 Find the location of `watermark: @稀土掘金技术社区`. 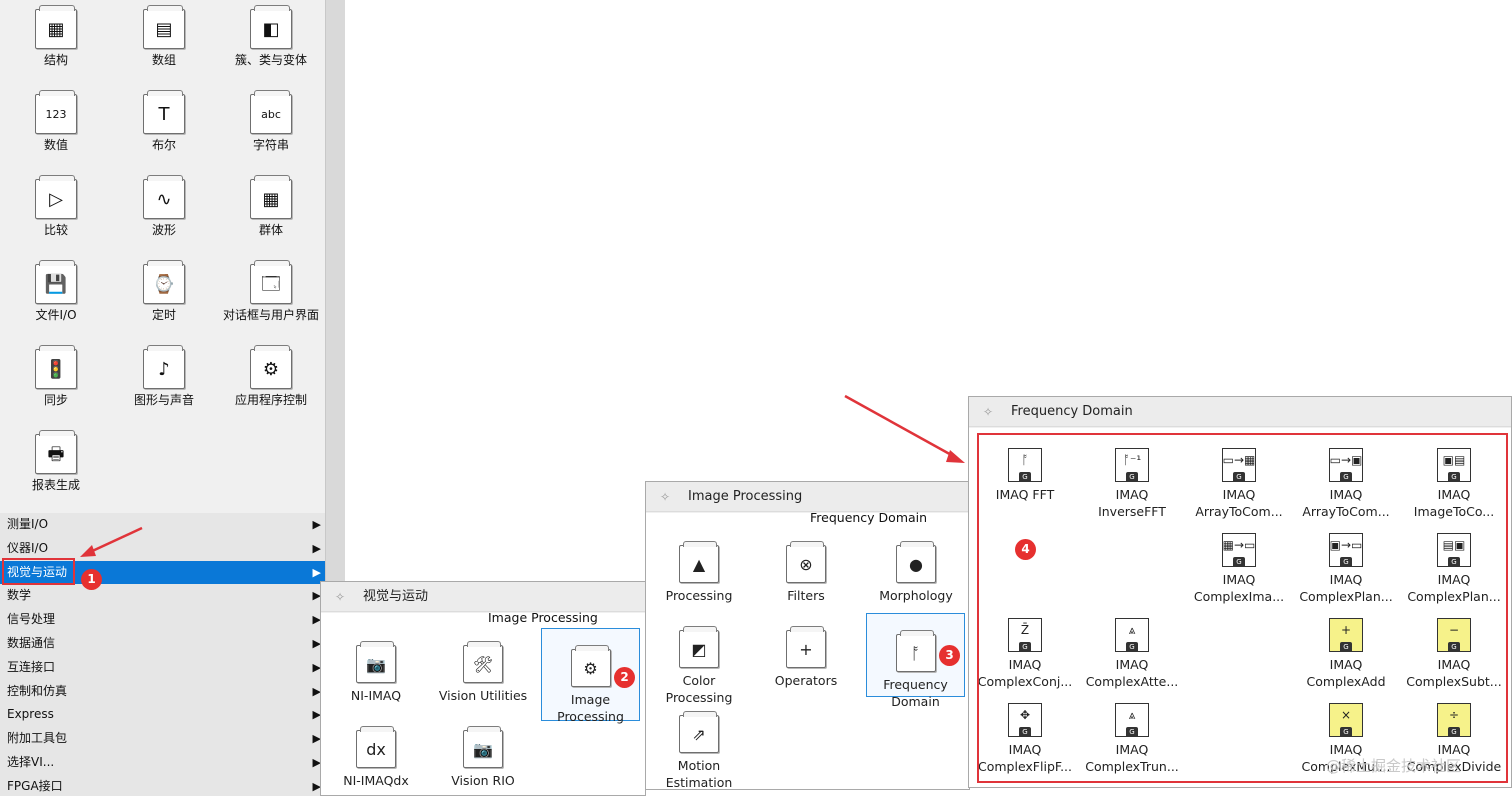

watermark: @稀土掘金技术社区 is located at coordinates (1394, 766).